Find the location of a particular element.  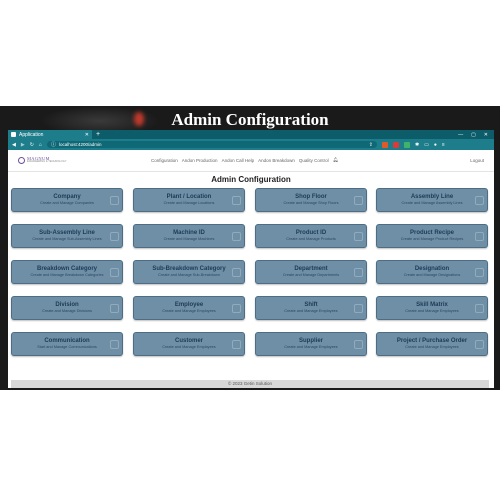

maximize-icon: ▢ is located at coordinates (473, 135).